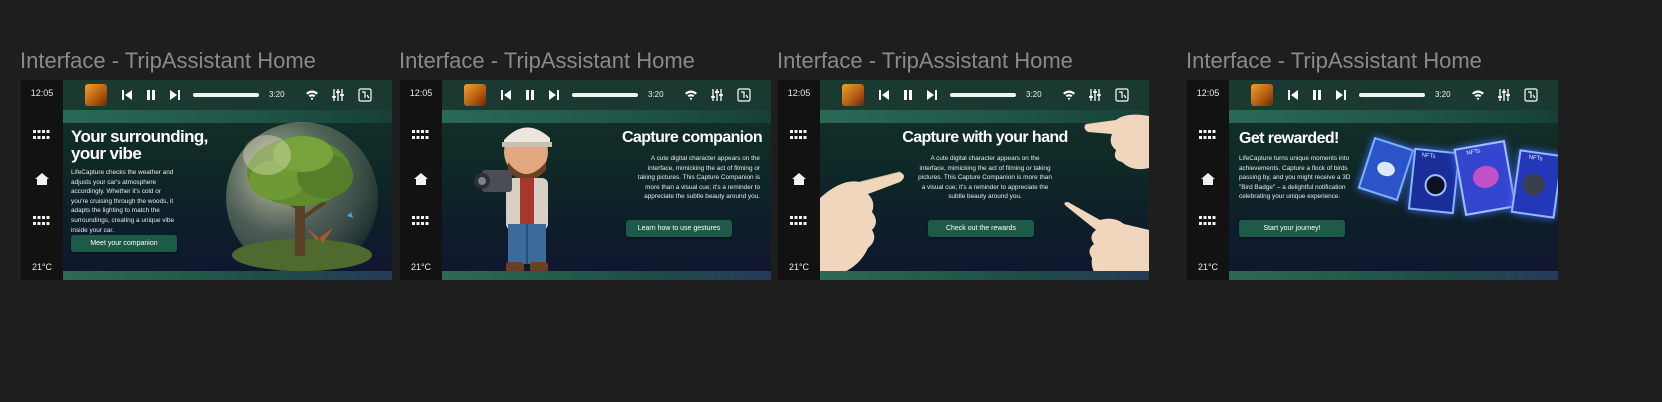 This screenshot has height=402, width=1662. I want to click on start-journey-button: Start your journey!, so click(1292, 228).